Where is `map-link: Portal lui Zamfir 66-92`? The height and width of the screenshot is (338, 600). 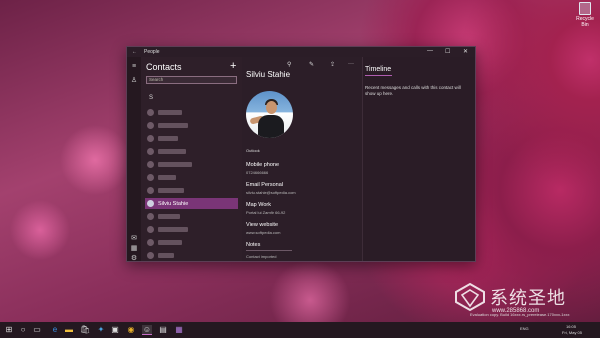
map-link: Portal lui Zamfir 66-92 is located at coordinates (265, 212).